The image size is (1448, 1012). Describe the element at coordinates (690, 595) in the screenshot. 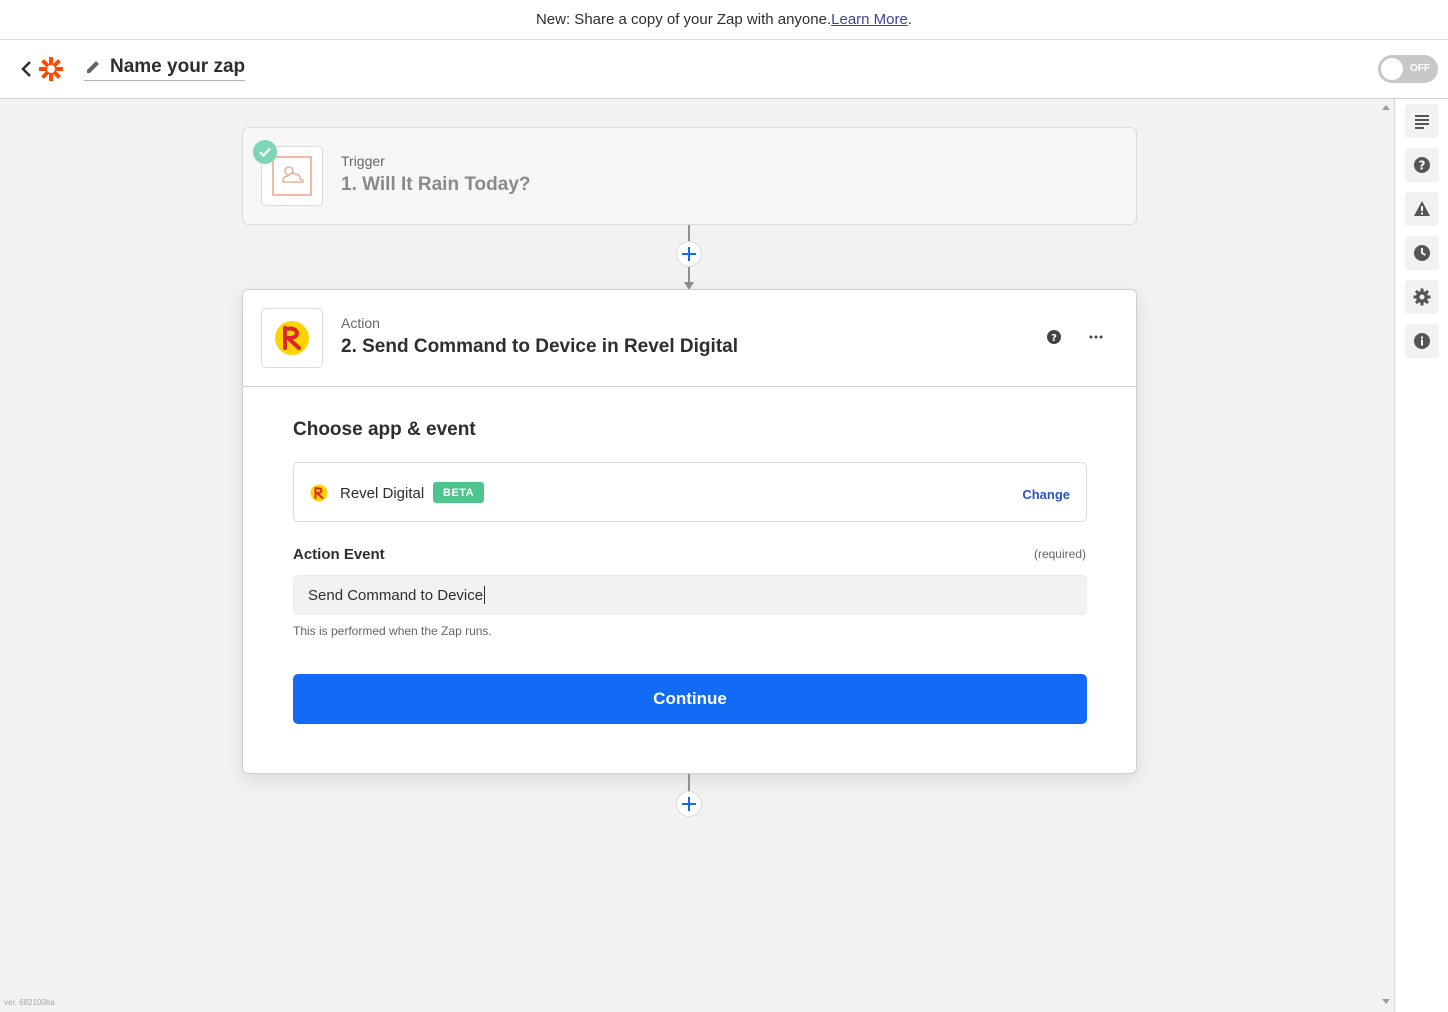

I see `action-event-select: Send Command to Device` at that location.